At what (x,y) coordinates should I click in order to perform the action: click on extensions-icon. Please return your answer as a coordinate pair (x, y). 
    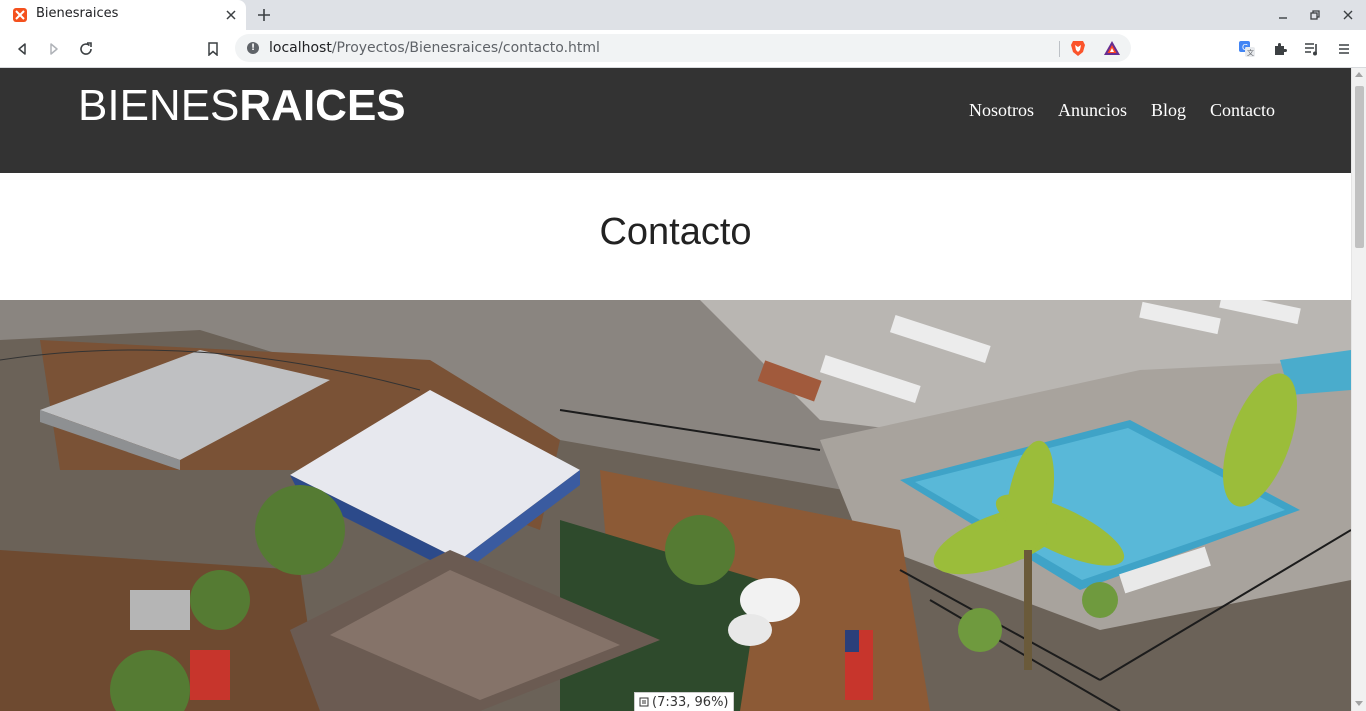
    Looking at the image, I should click on (1280, 49).